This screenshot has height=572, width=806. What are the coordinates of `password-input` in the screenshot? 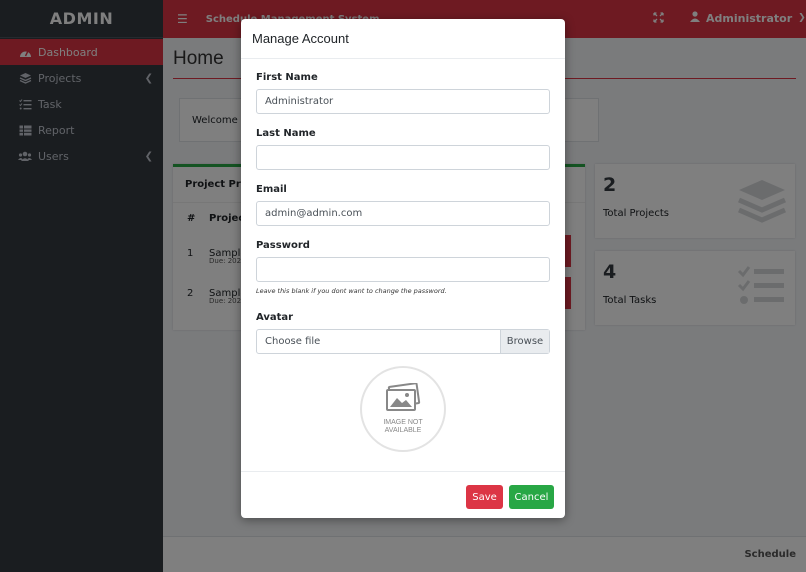 It's located at (403, 269).